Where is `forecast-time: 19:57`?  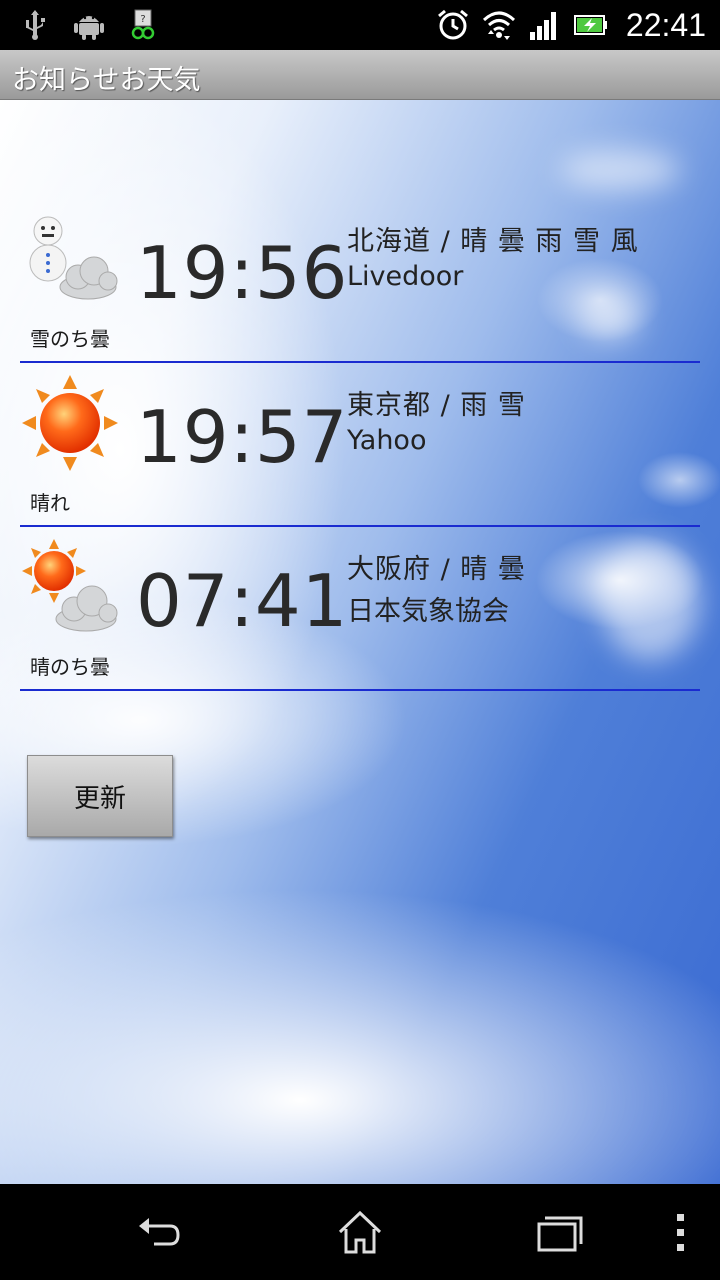
forecast-time: 19:57 is located at coordinates (242, 437).